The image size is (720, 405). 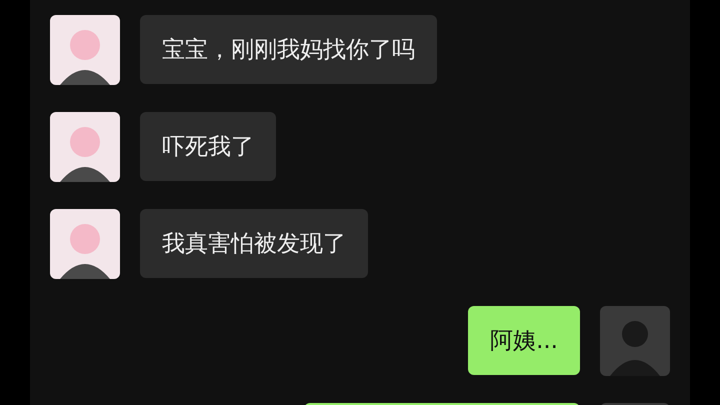 I want to click on message-bubble: 吓死我了, so click(x=208, y=146).